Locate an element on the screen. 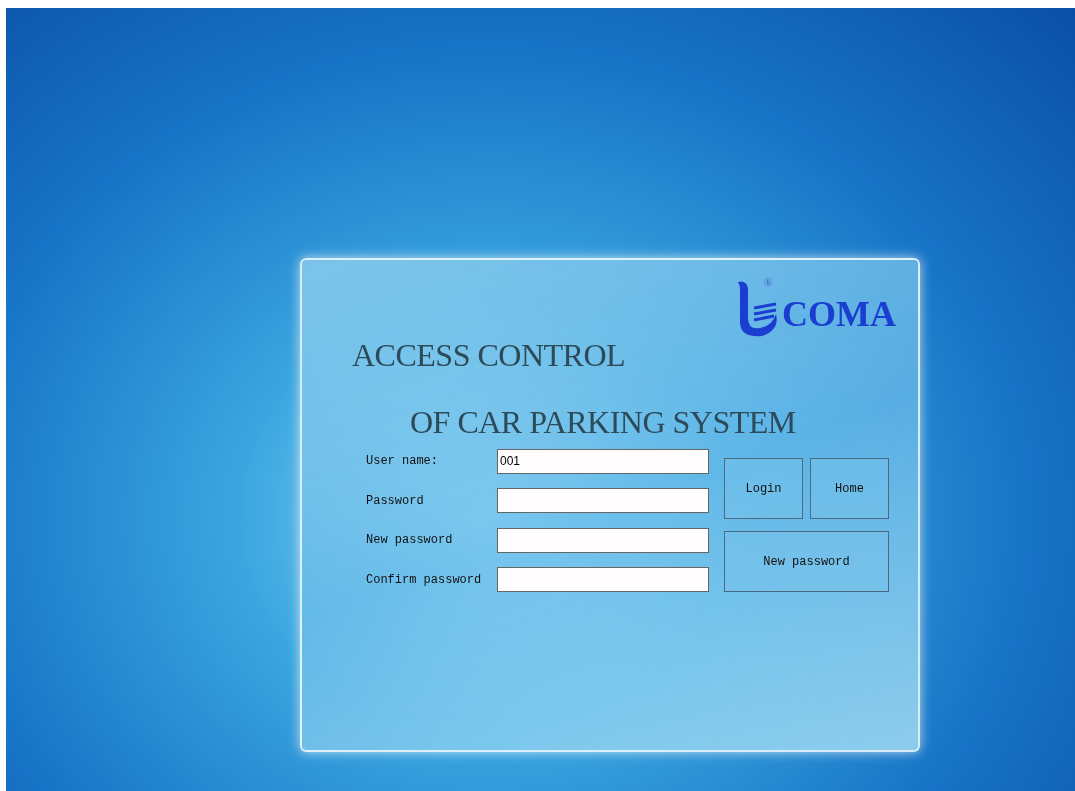  field-label: User name: is located at coordinates (402, 461).